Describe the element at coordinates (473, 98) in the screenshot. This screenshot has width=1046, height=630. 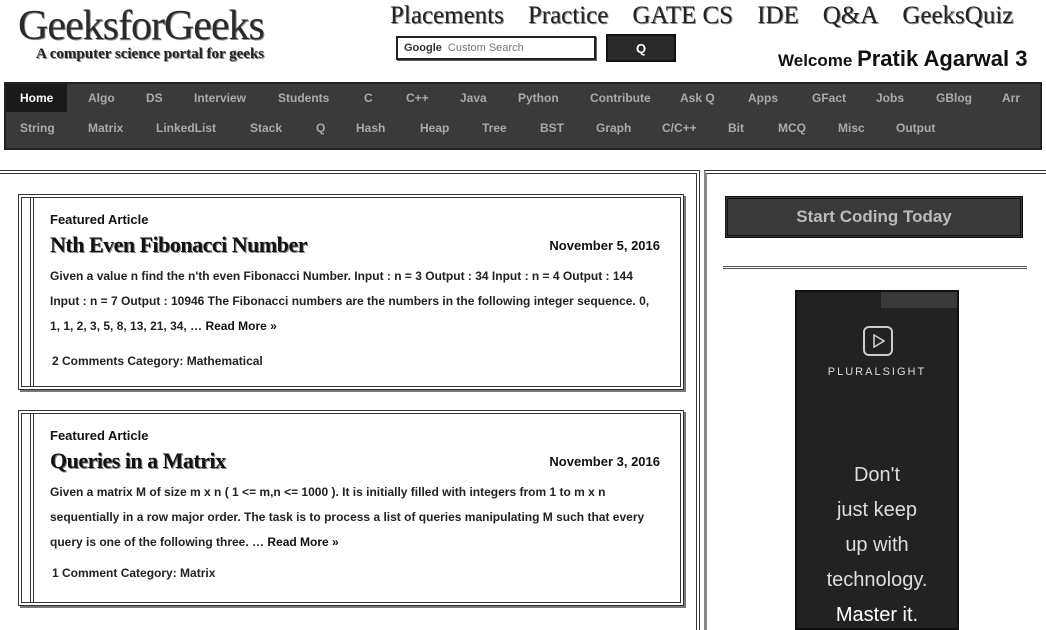
I see `cat-java: Java` at that location.